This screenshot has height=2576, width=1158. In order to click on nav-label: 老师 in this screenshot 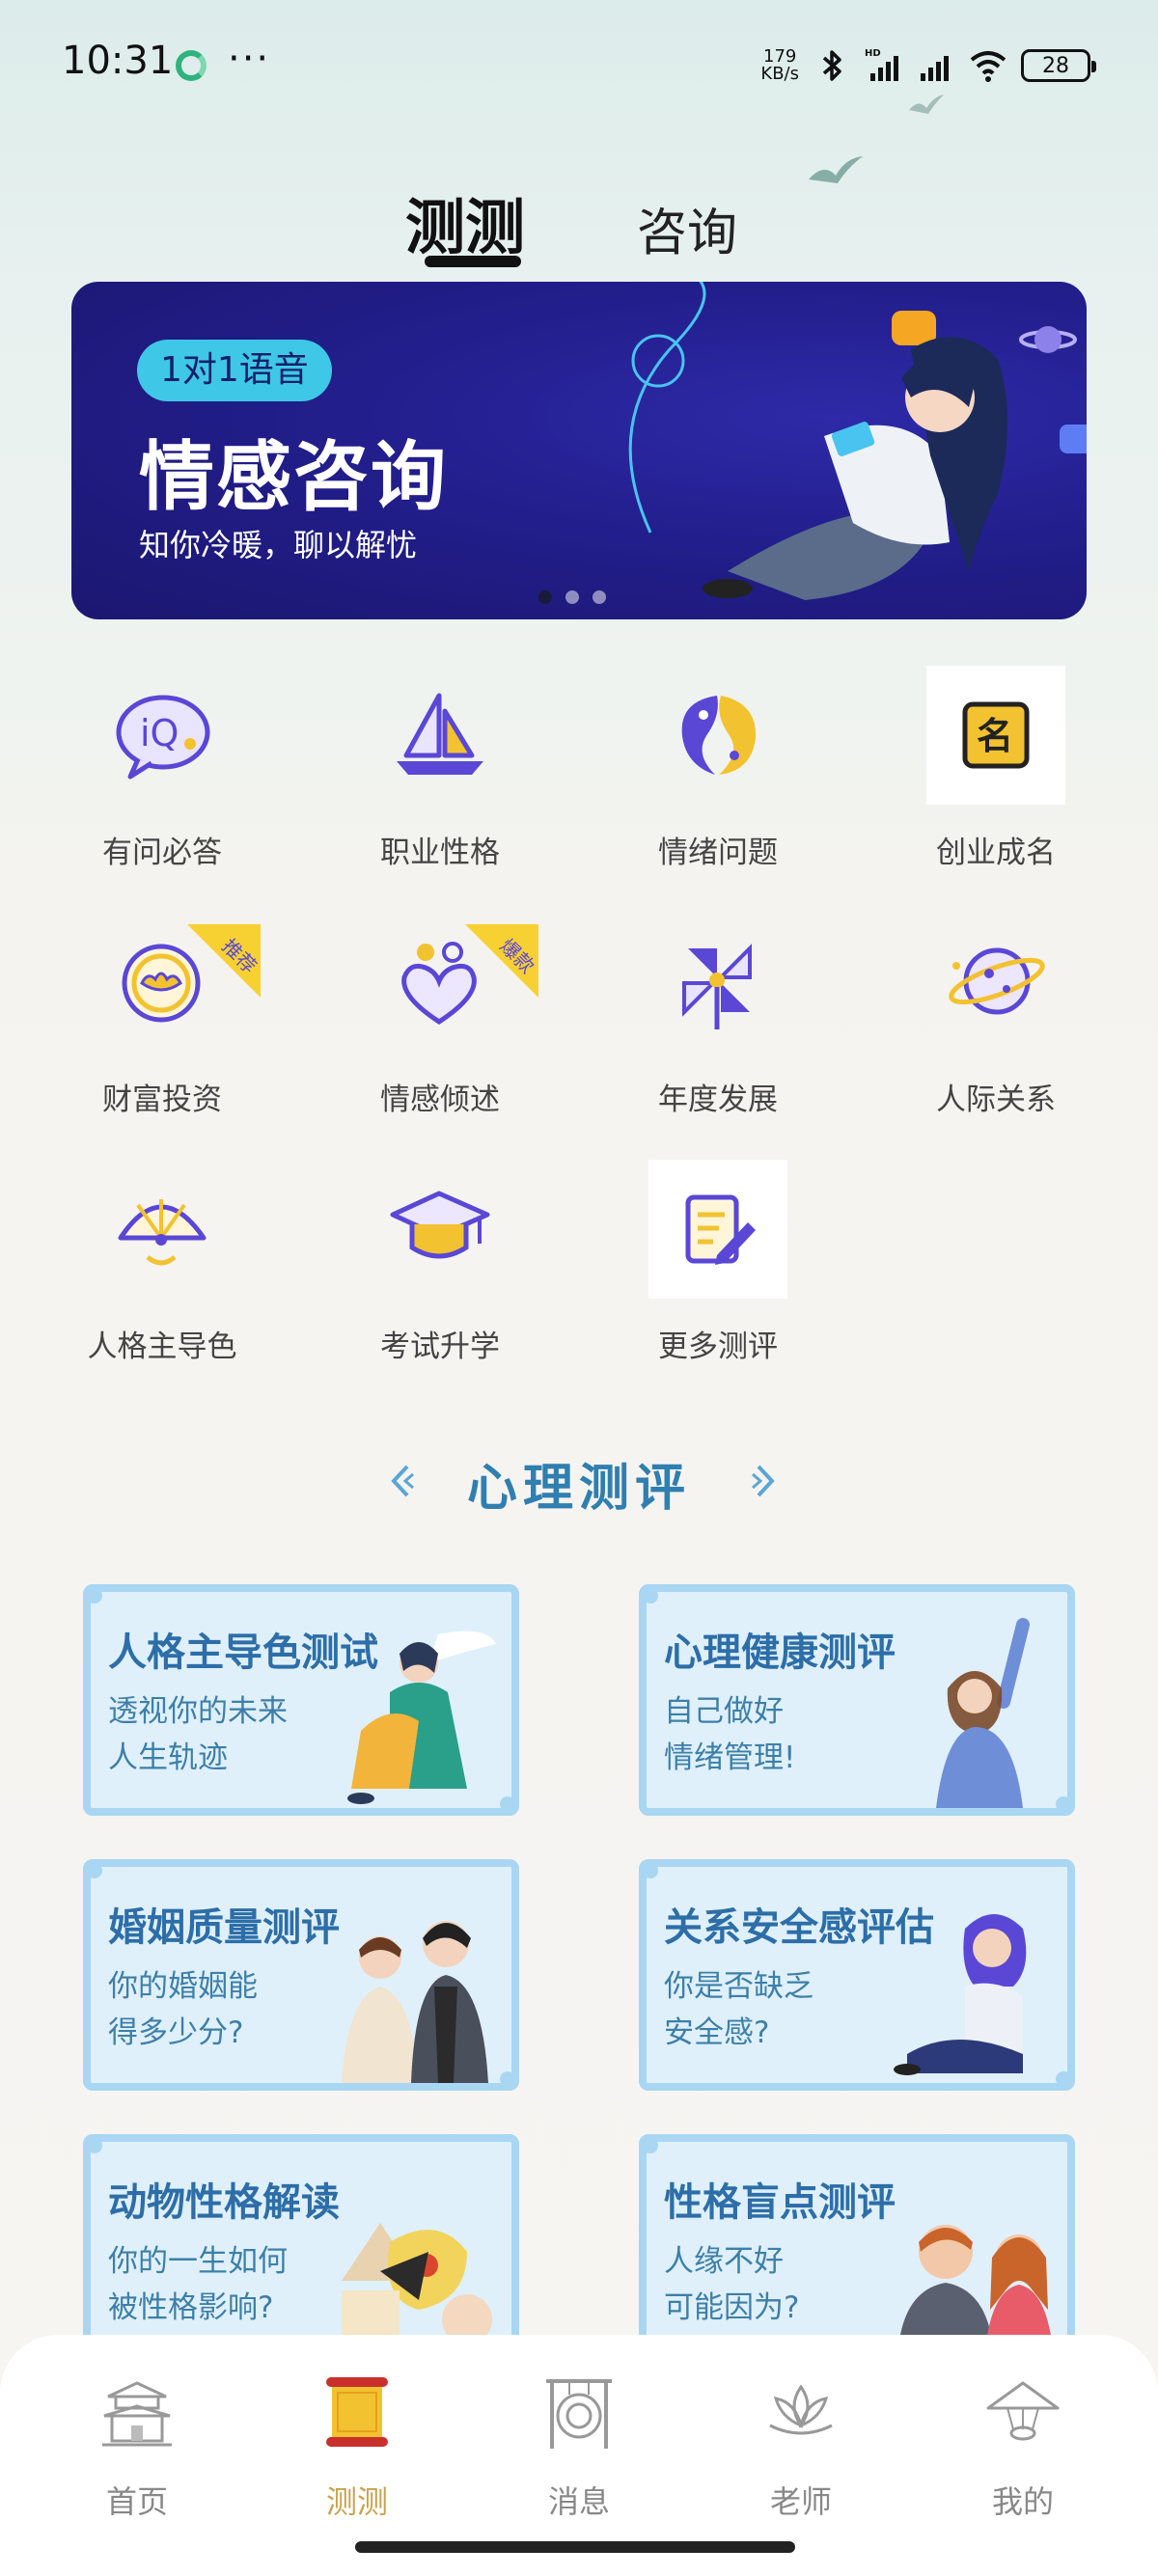, I will do `click(800, 2502)`.